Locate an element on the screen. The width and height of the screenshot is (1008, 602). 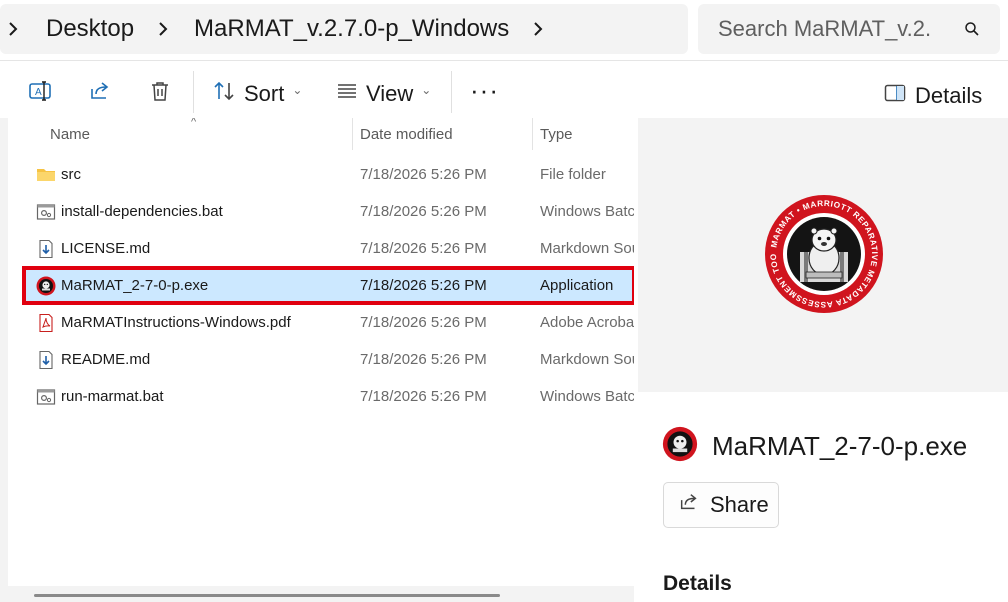
column-header-row: ^ Name Date modified Type is located at coordinates (317, 136).